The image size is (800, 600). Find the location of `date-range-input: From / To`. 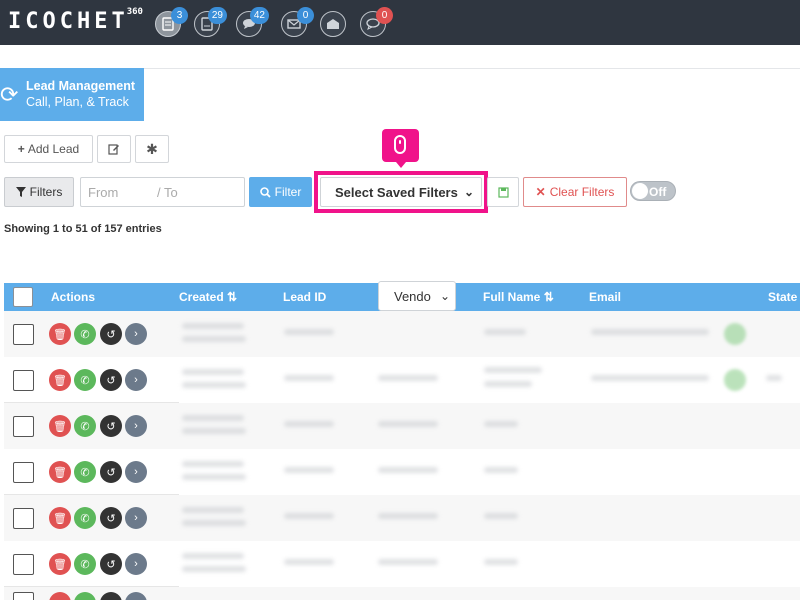

date-range-input: From / To is located at coordinates (162, 192).